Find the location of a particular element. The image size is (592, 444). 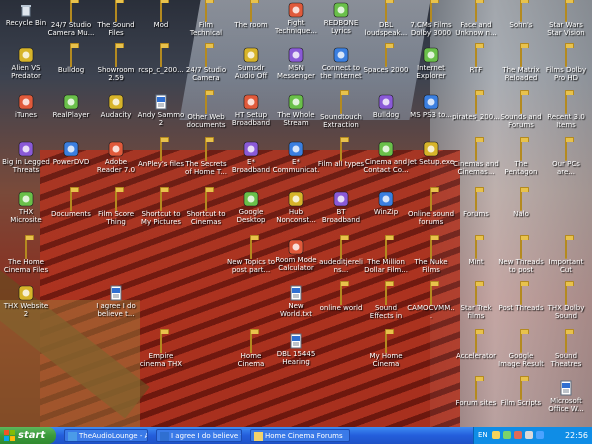

language-indicator: EN is located at coordinates (483, 435).